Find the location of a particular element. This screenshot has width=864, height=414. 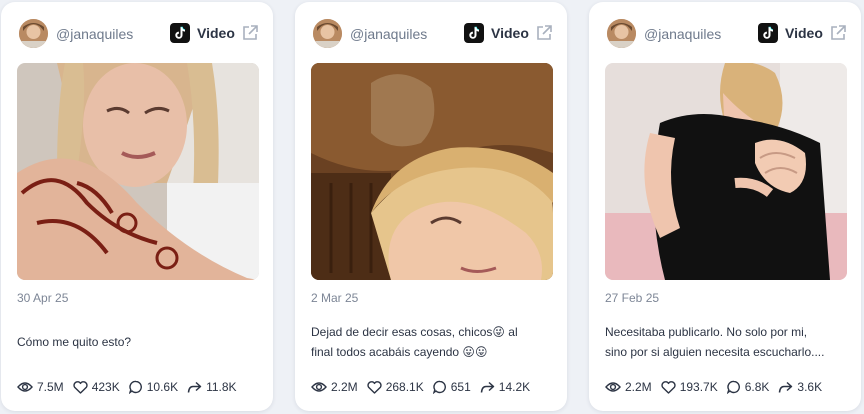

likes-stat: 423K is located at coordinates (96, 387).